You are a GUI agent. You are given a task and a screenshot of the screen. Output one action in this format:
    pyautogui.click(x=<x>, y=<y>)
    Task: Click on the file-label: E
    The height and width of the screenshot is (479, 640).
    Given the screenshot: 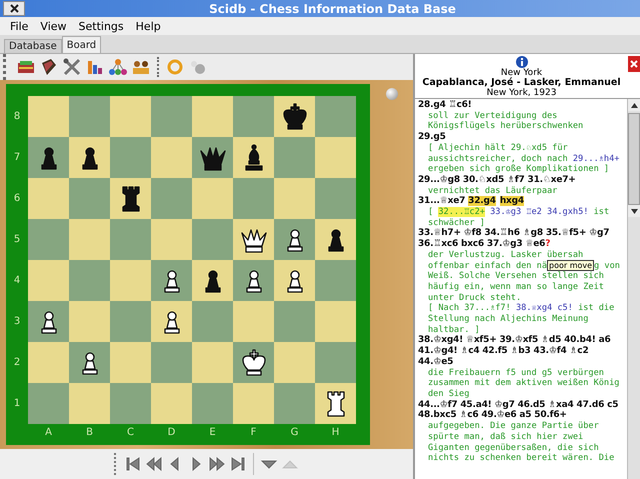 What is the action you would take?
    pyautogui.click(x=212, y=433)
    